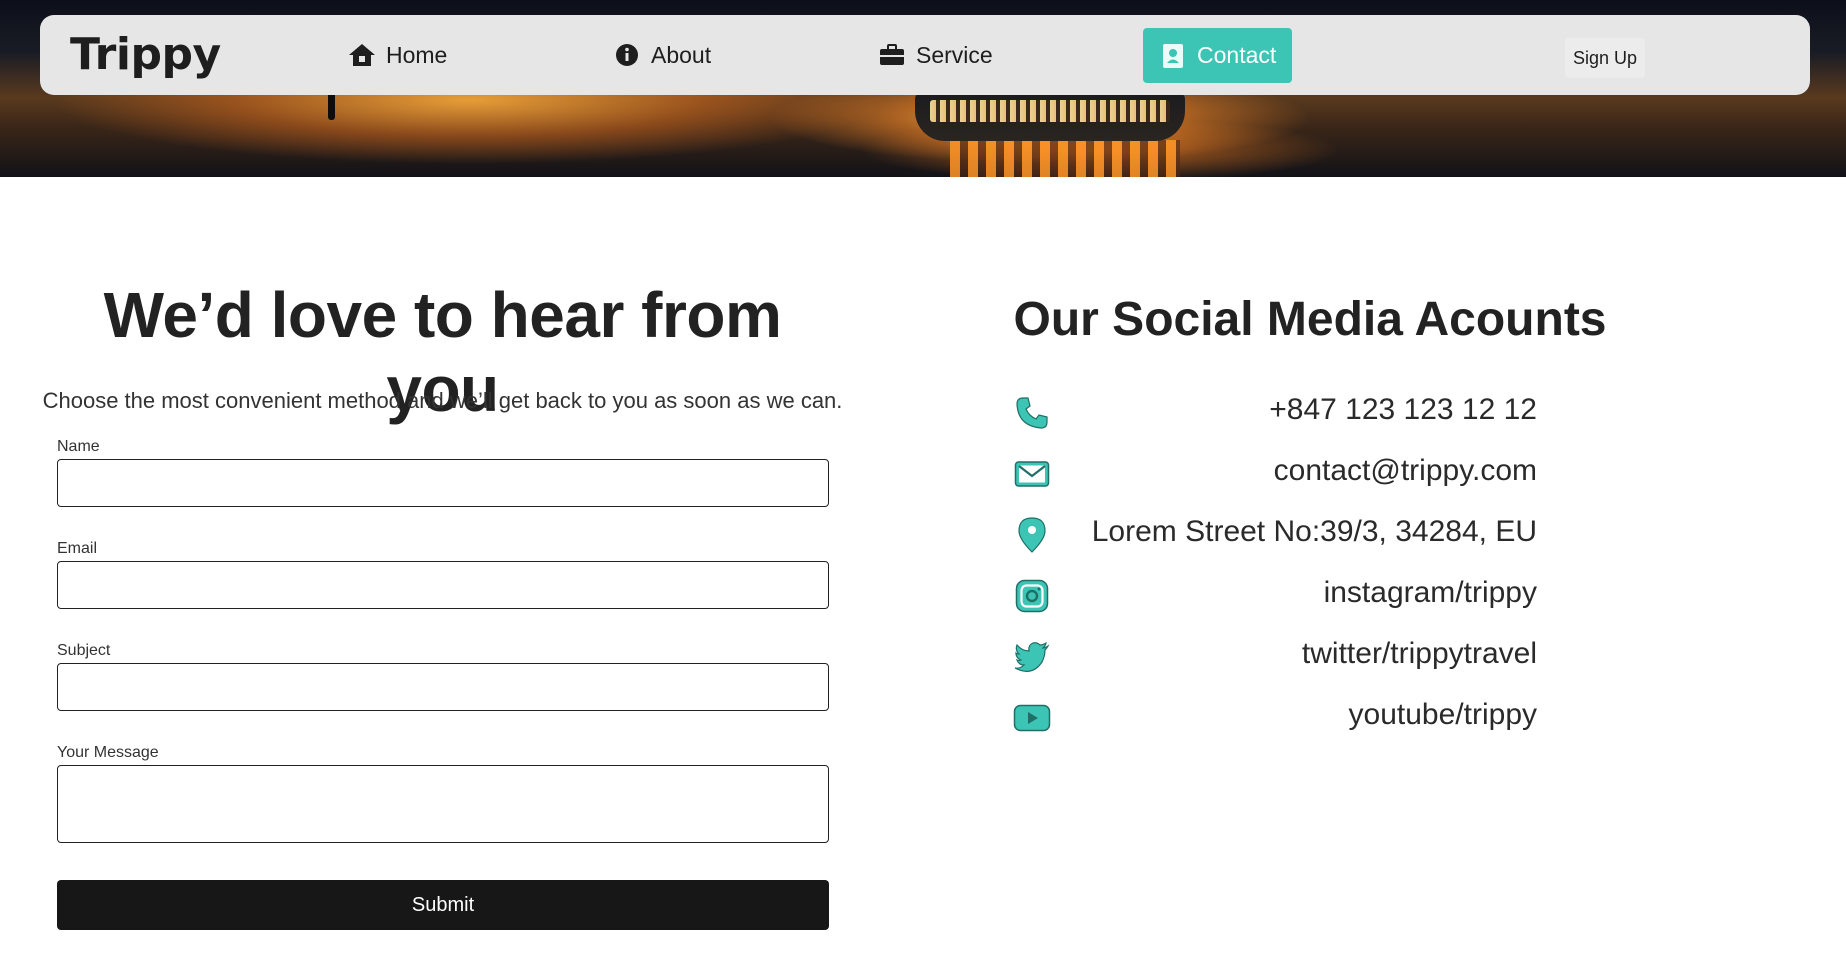 The height and width of the screenshot is (964, 1846). I want to click on instagram-icon, so click(1032, 596).